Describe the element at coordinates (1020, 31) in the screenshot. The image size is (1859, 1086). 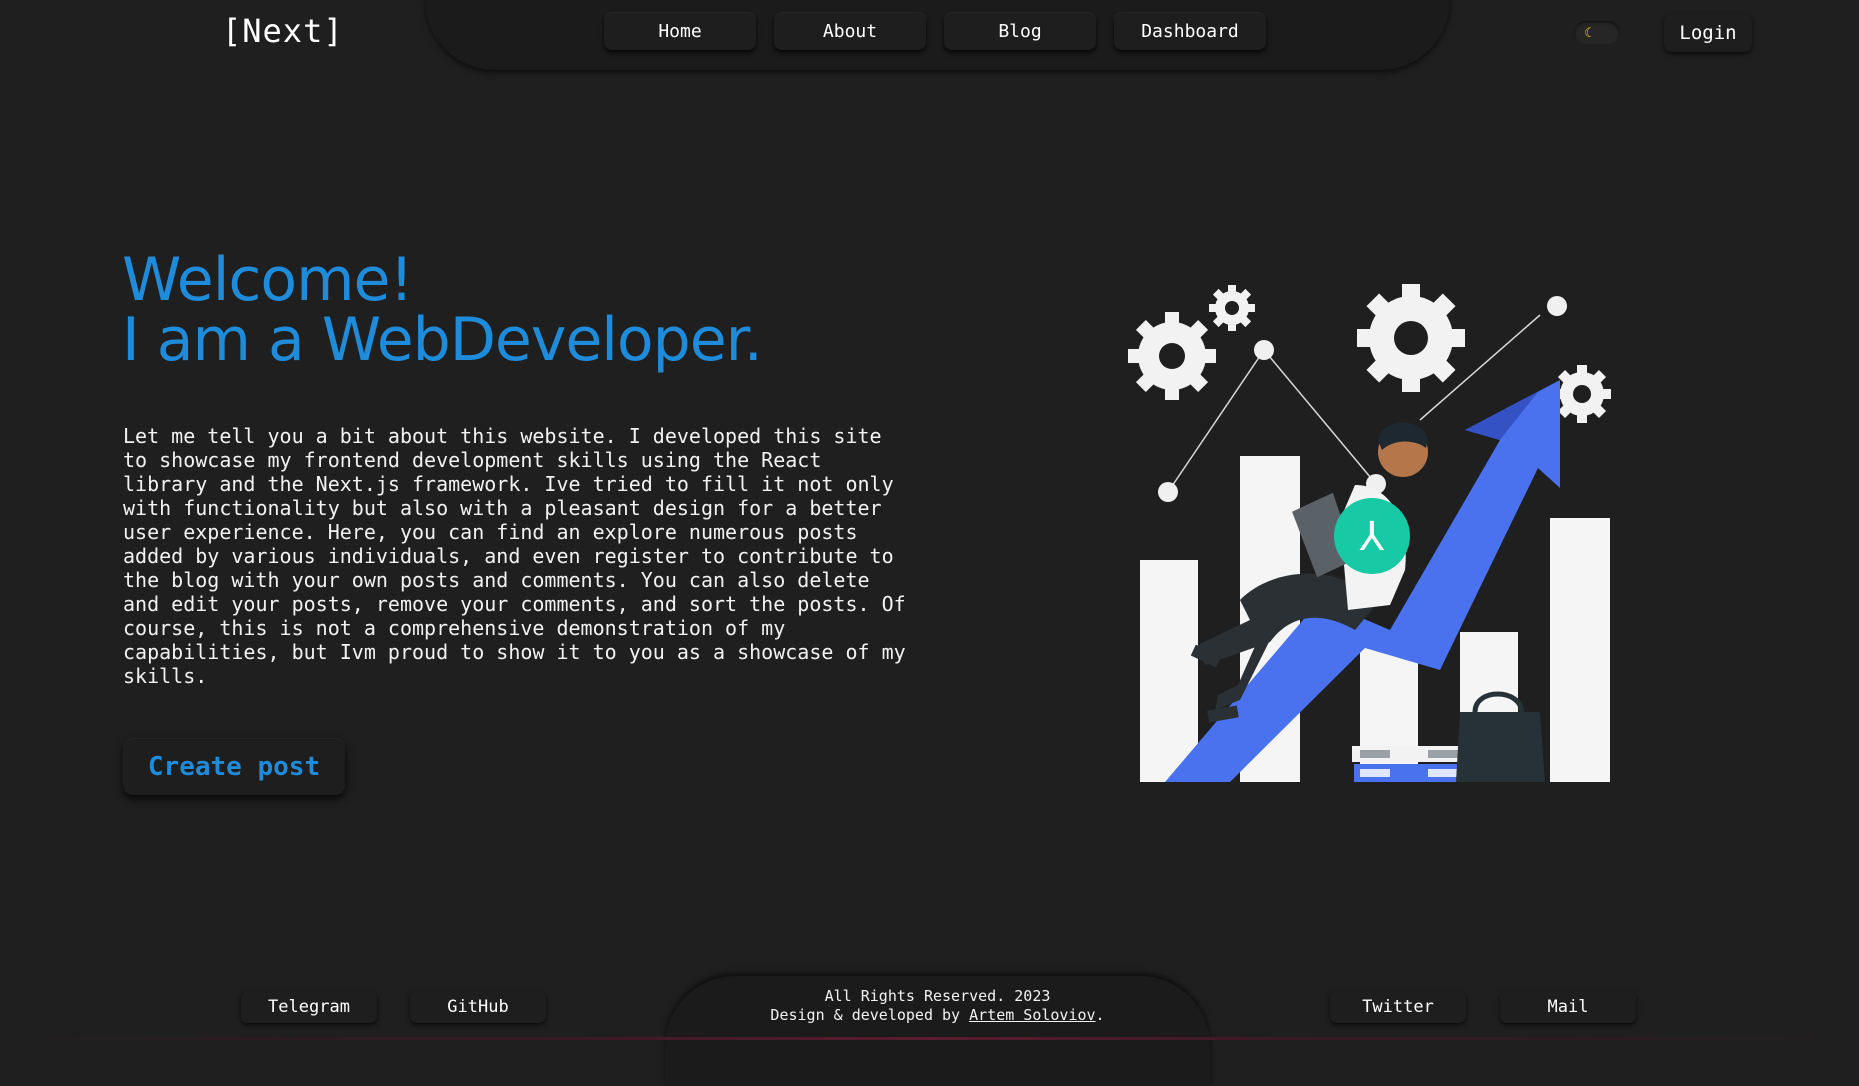
I see `nav-blog: Blog` at that location.